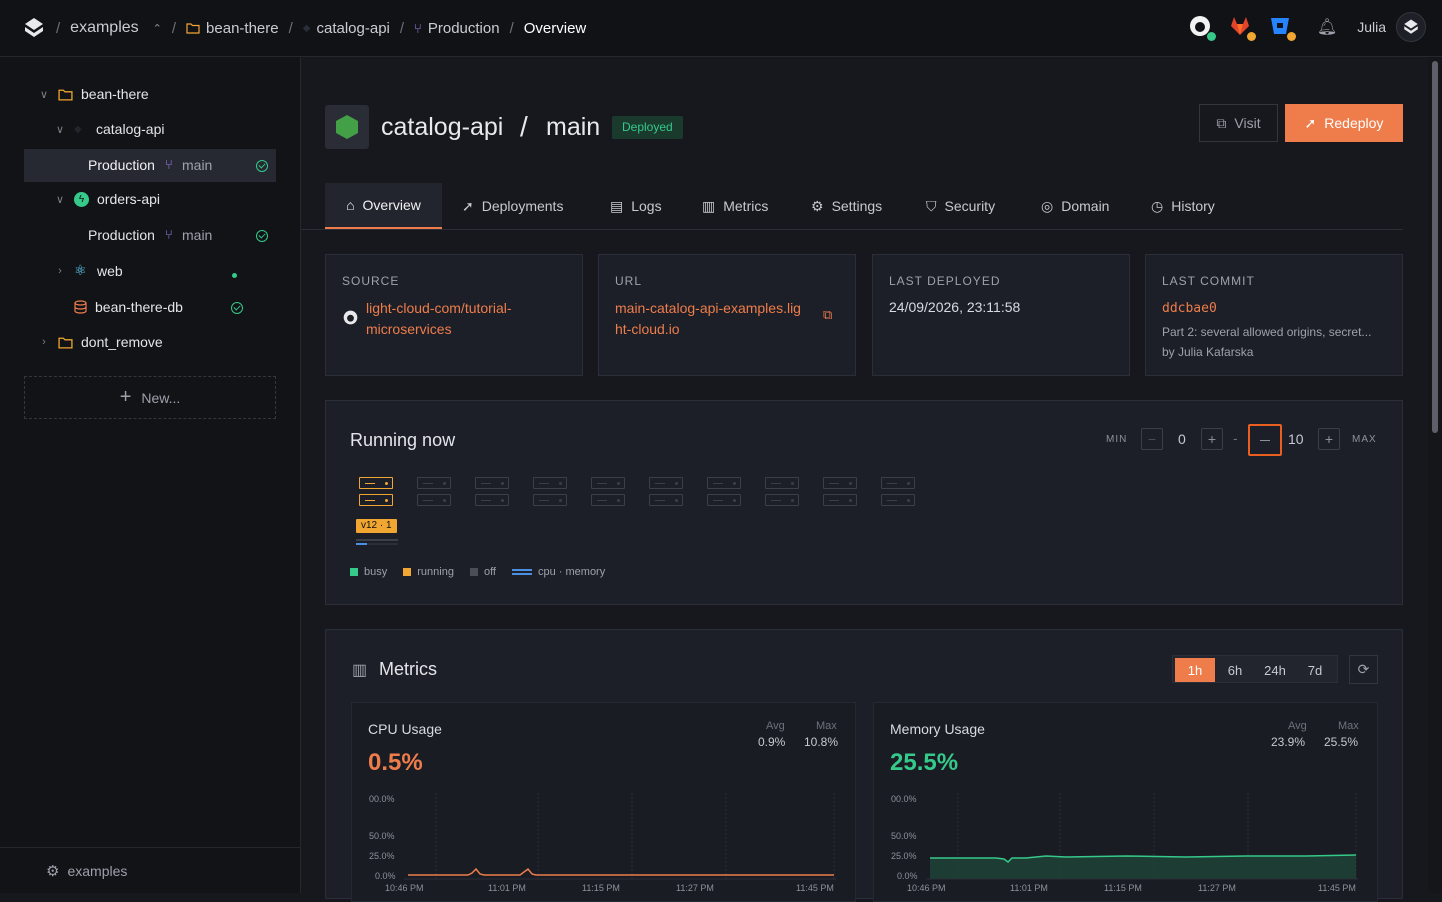 The height and width of the screenshot is (902, 1442). Describe the element at coordinates (110, 270) in the screenshot. I see `tree-item-label: web` at that location.